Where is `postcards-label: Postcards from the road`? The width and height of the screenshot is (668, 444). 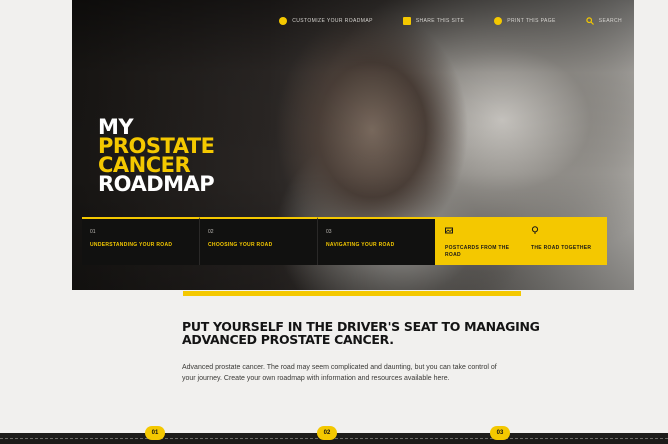 postcards-label: Postcards from the road is located at coordinates (477, 251).